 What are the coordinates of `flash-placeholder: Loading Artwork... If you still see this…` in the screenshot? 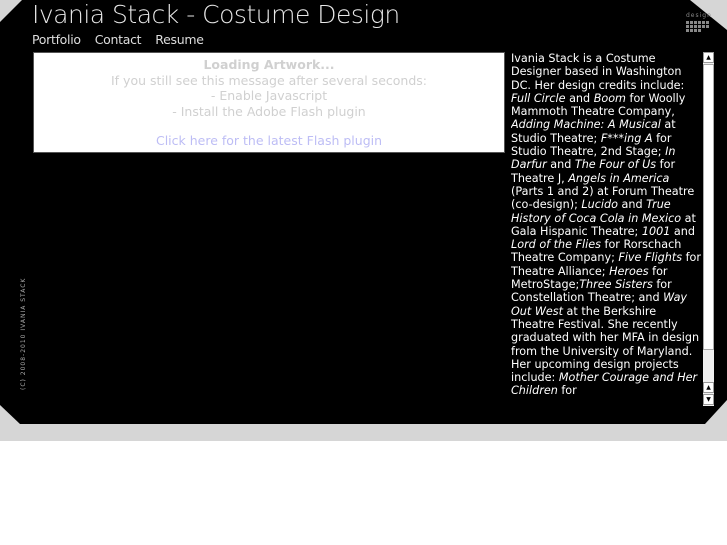 It's located at (269, 102).